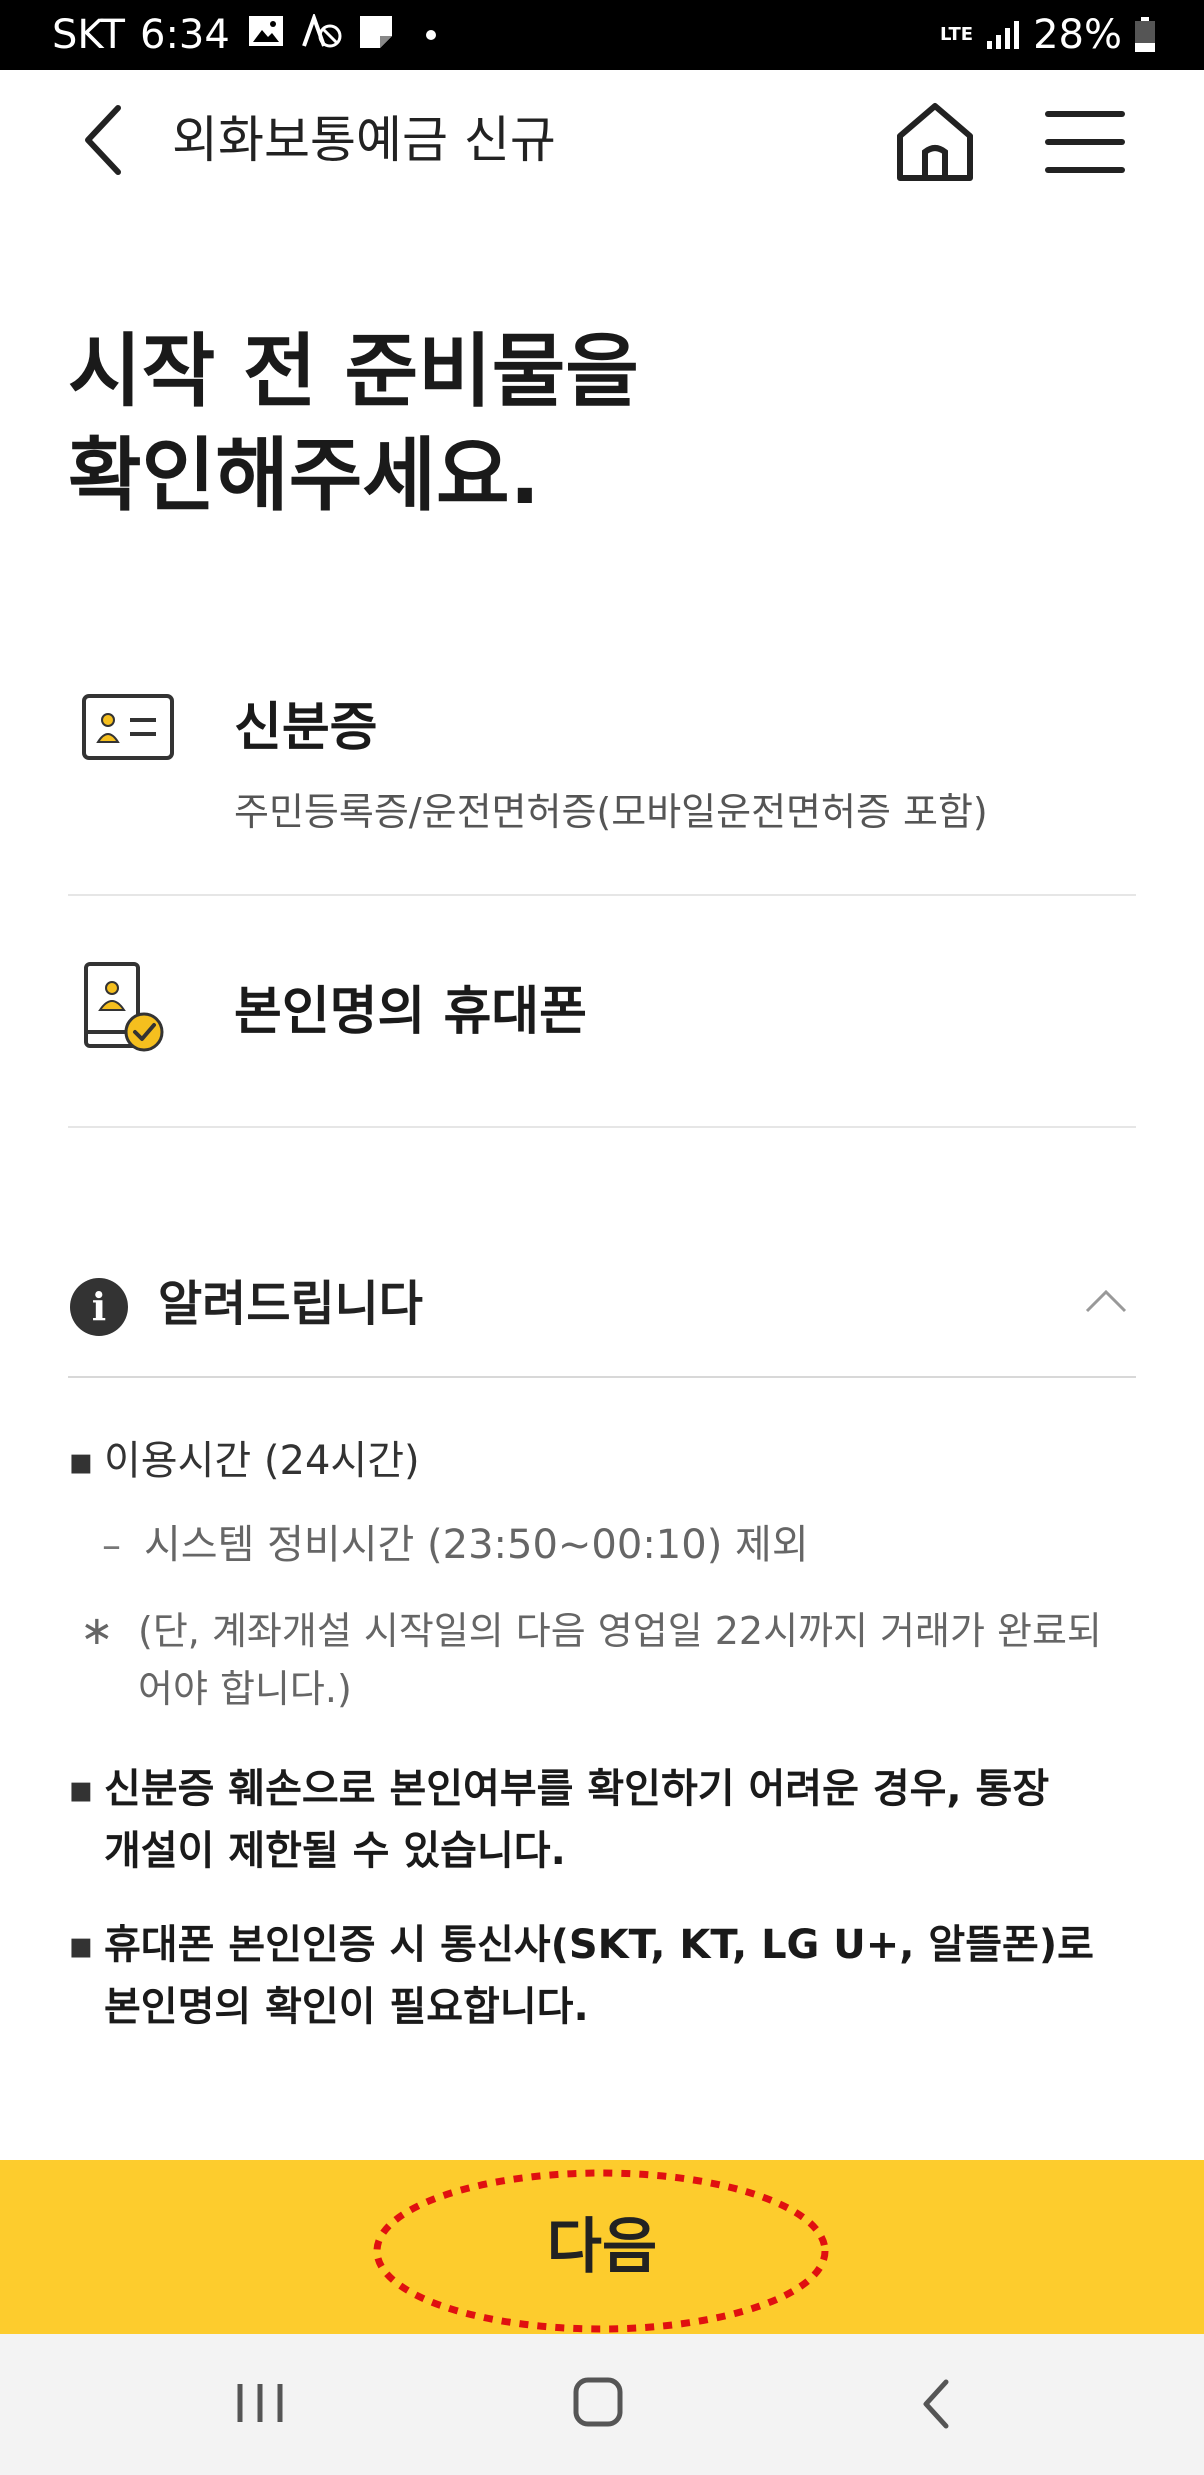  What do you see at coordinates (185, 35) in the screenshot?
I see `clock: 6:34` at bounding box center [185, 35].